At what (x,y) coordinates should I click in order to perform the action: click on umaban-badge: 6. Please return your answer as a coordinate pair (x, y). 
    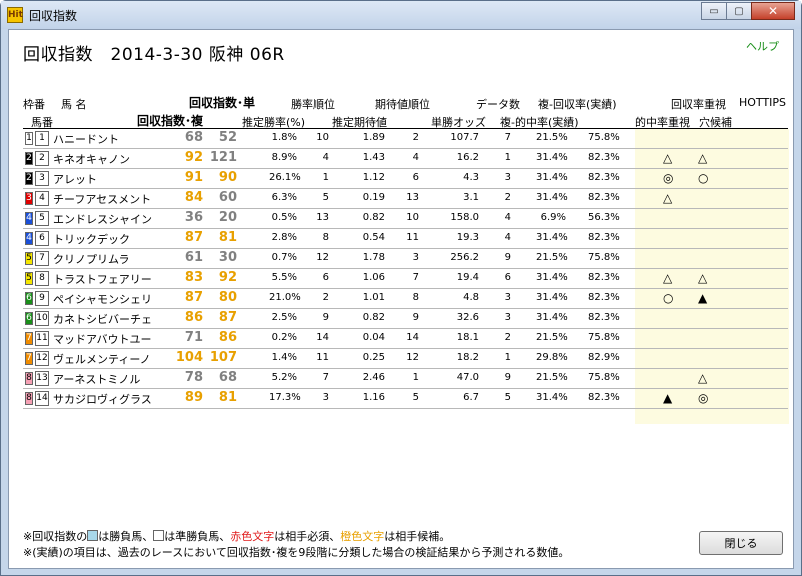
    Looking at the image, I should click on (42, 238).